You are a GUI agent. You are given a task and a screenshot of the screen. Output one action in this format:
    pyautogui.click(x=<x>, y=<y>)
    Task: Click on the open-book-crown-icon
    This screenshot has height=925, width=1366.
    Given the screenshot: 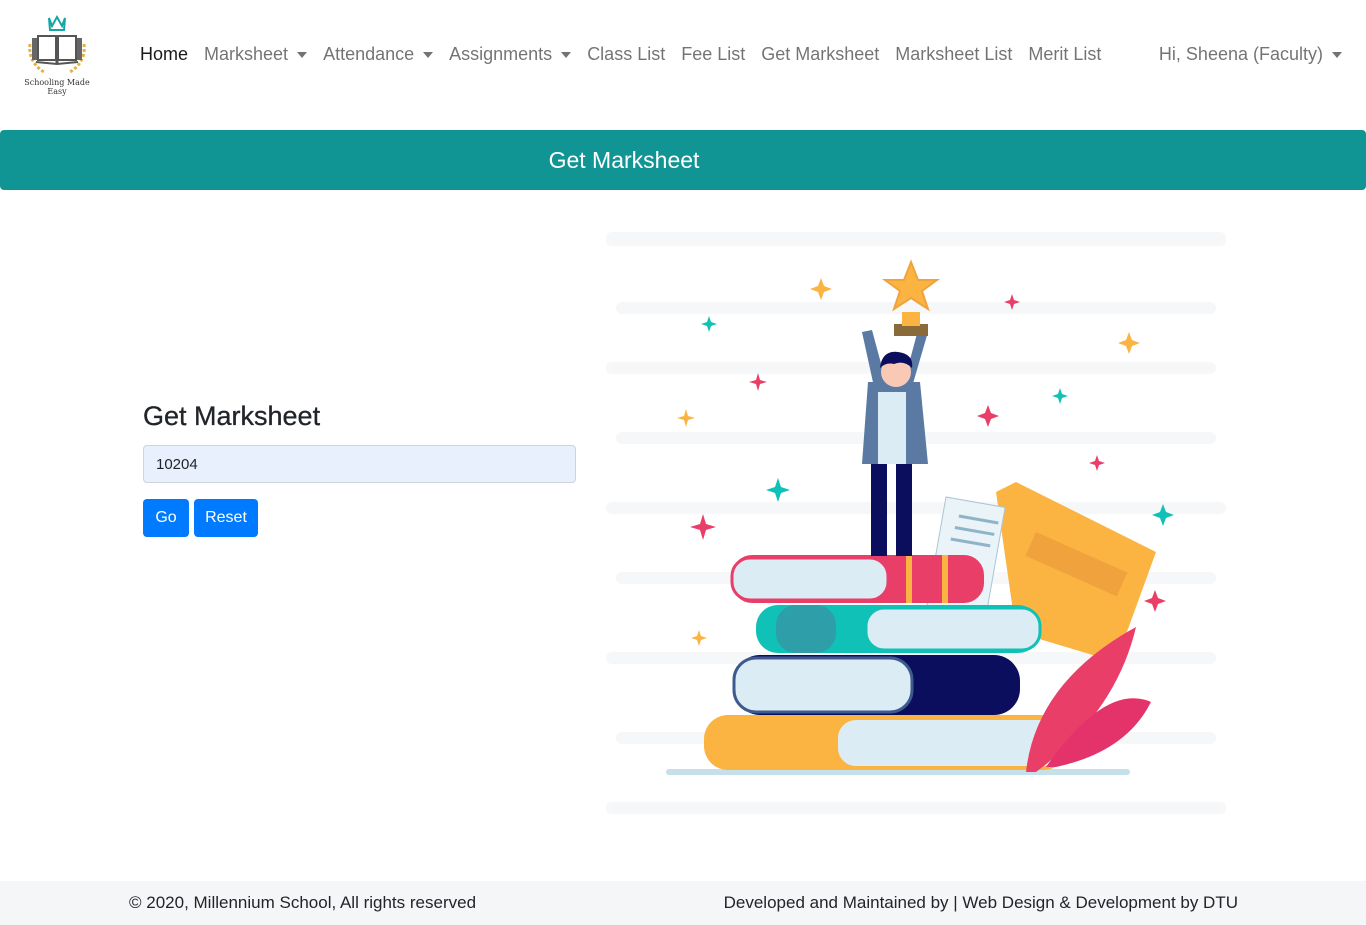 What is the action you would take?
    pyautogui.click(x=57, y=44)
    